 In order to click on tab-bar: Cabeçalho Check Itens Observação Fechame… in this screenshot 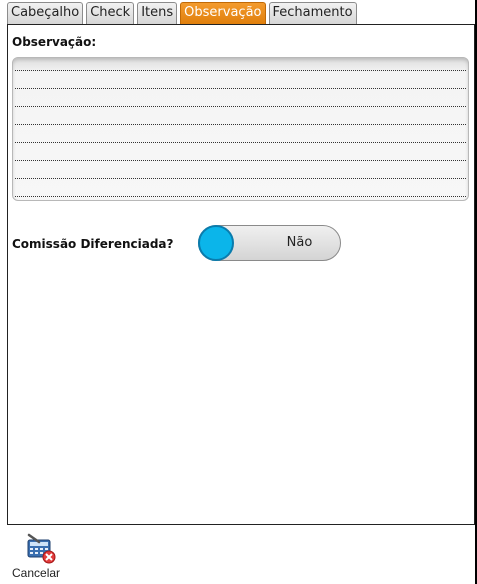, I will do `click(183, 13)`.